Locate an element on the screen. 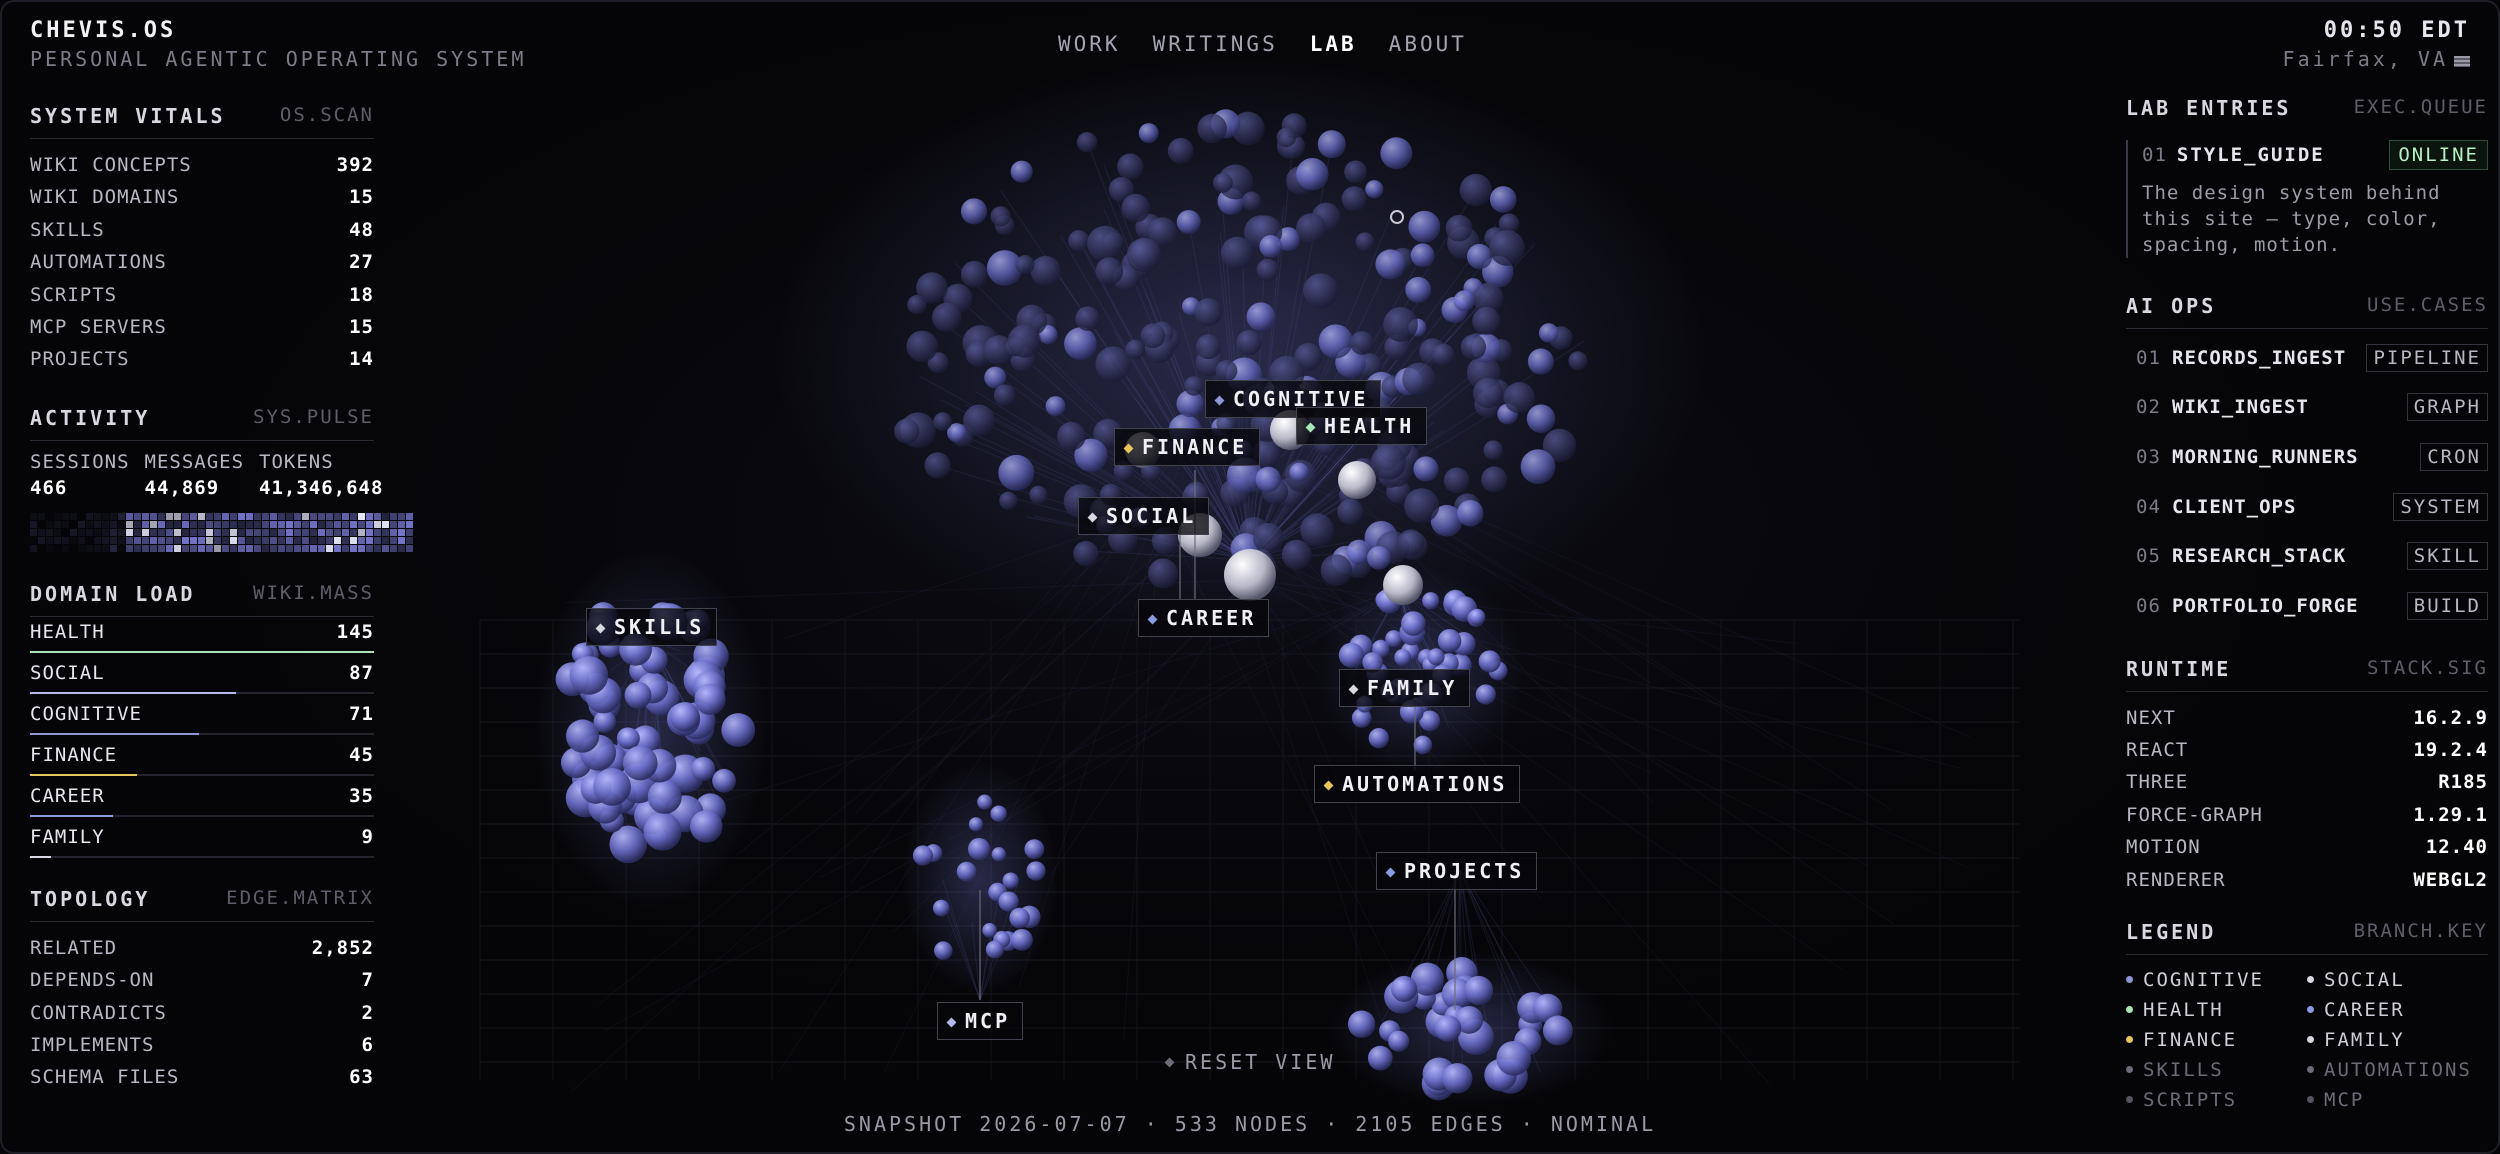  domain-load-bar is located at coordinates (202, 692).